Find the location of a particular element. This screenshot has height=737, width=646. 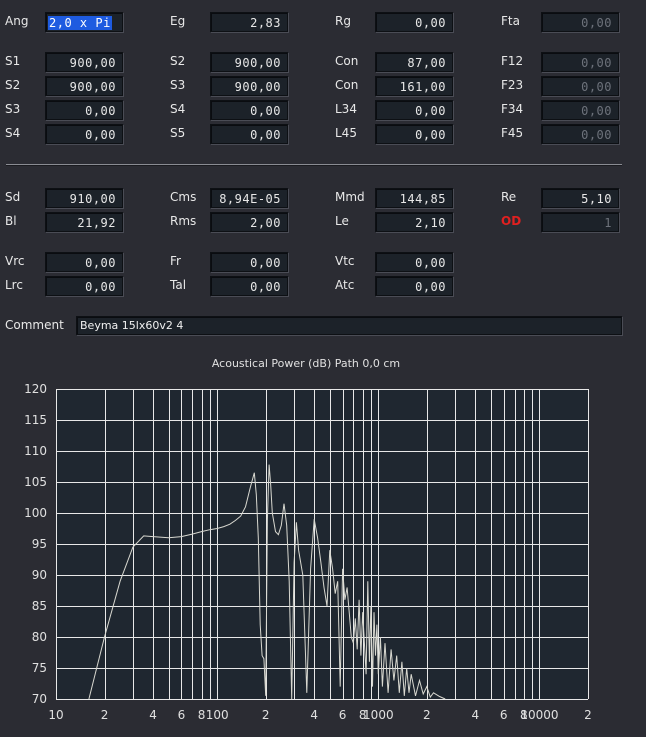

x-tick-label: 10000 is located at coordinates (539, 715).